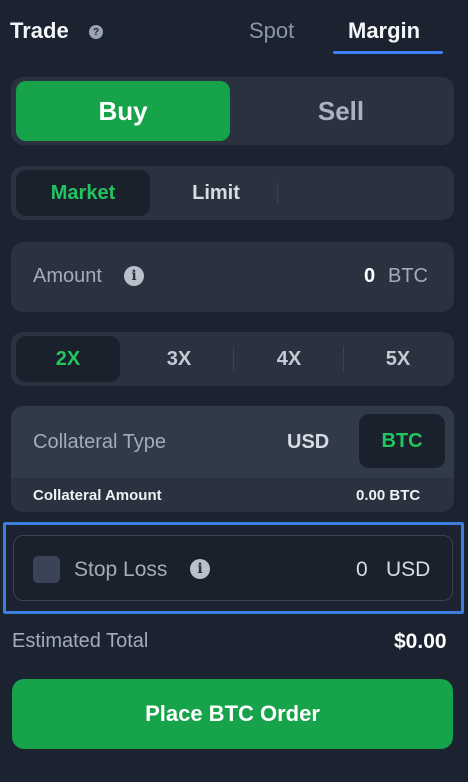  Describe the element at coordinates (83, 193) in the screenshot. I see `market-button: Market` at that location.